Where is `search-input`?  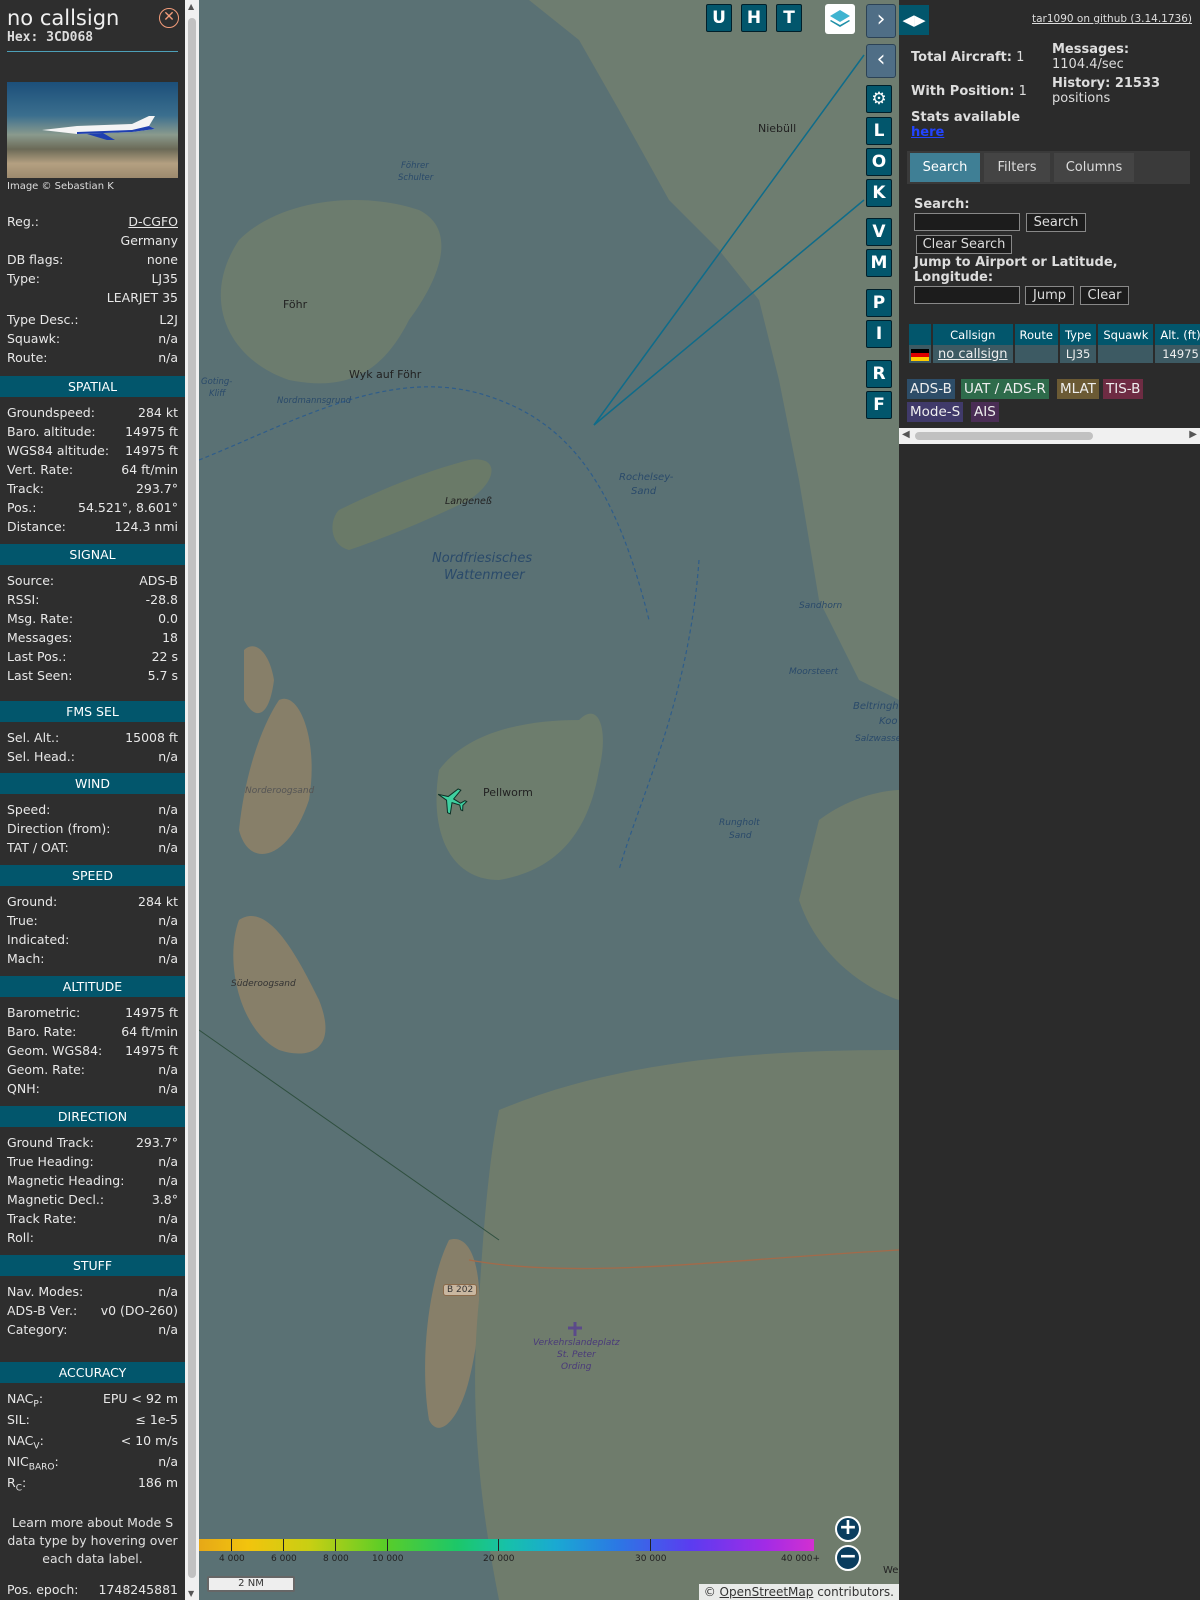
search-input is located at coordinates (967, 222).